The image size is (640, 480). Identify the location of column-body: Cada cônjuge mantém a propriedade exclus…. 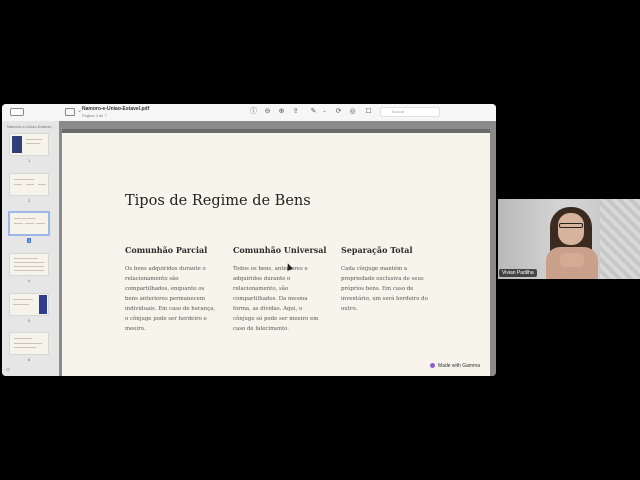
(384, 289).